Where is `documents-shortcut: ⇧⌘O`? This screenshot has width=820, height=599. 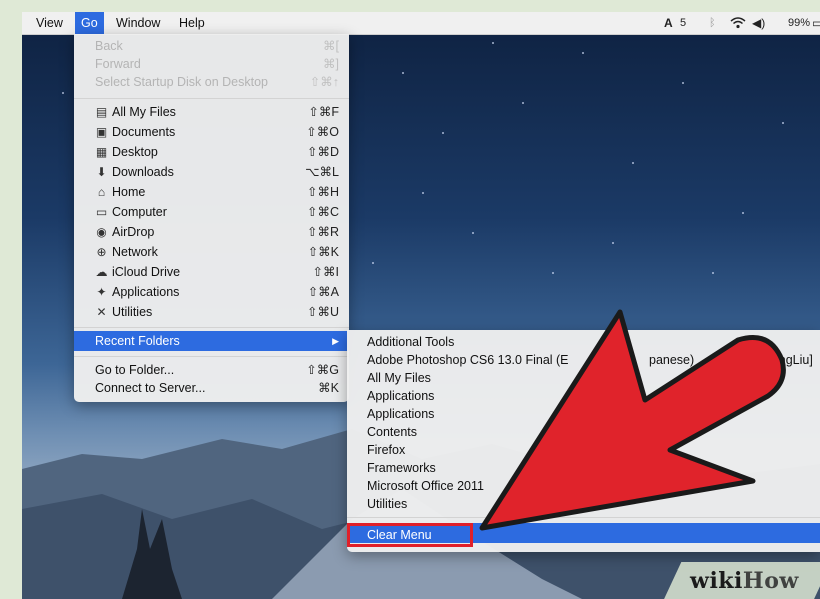 documents-shortcut: ⇧⌘O is located at coordinates (322, 132).